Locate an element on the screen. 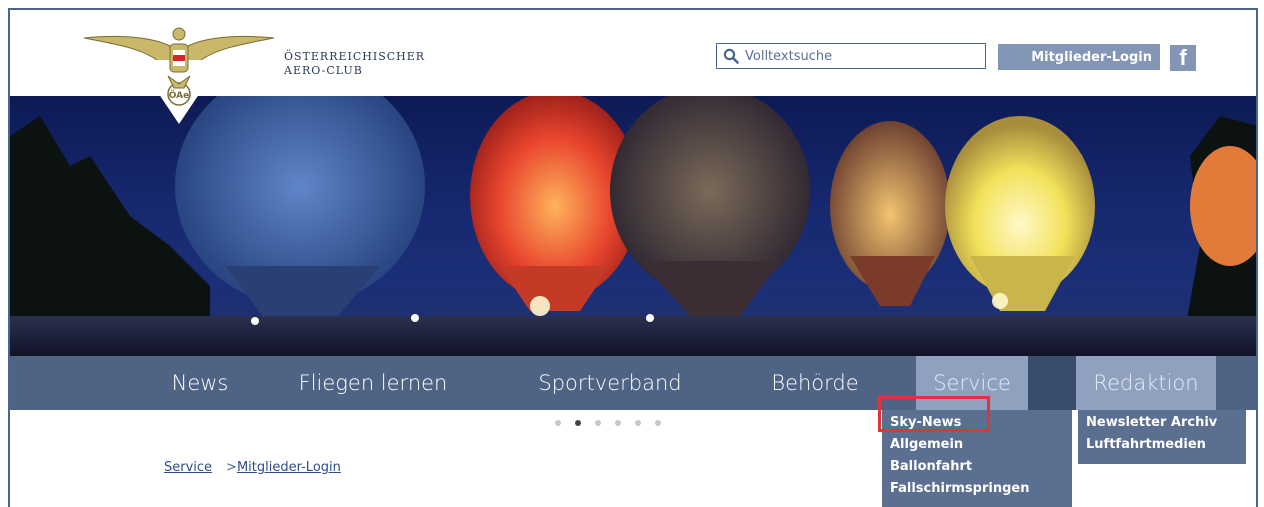 This screenshot has height=507, width=1264. redaktion-dropdown: Newsletter Archiv Luftfahrtmedien is located at coordinates (1162, 437).